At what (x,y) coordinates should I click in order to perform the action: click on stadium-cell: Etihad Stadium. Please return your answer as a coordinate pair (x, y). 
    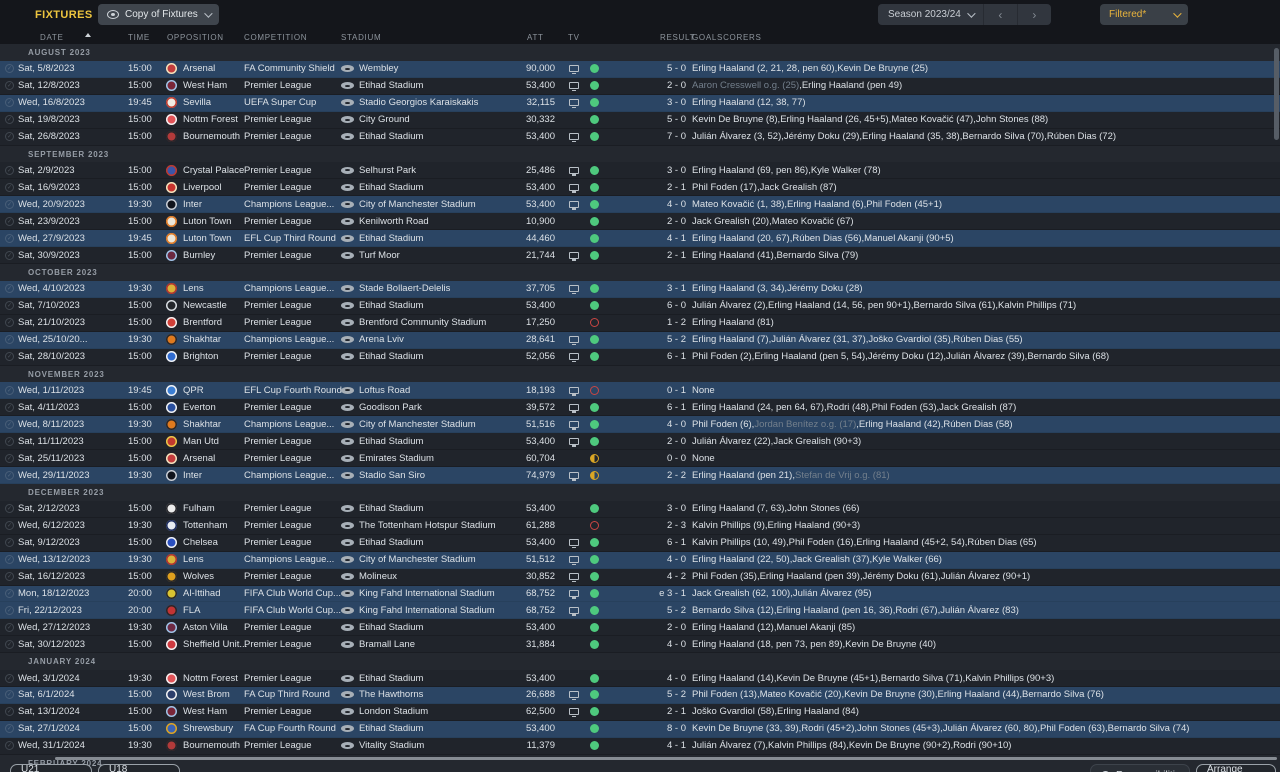
    Looking at the image, I should click on (382, 187).